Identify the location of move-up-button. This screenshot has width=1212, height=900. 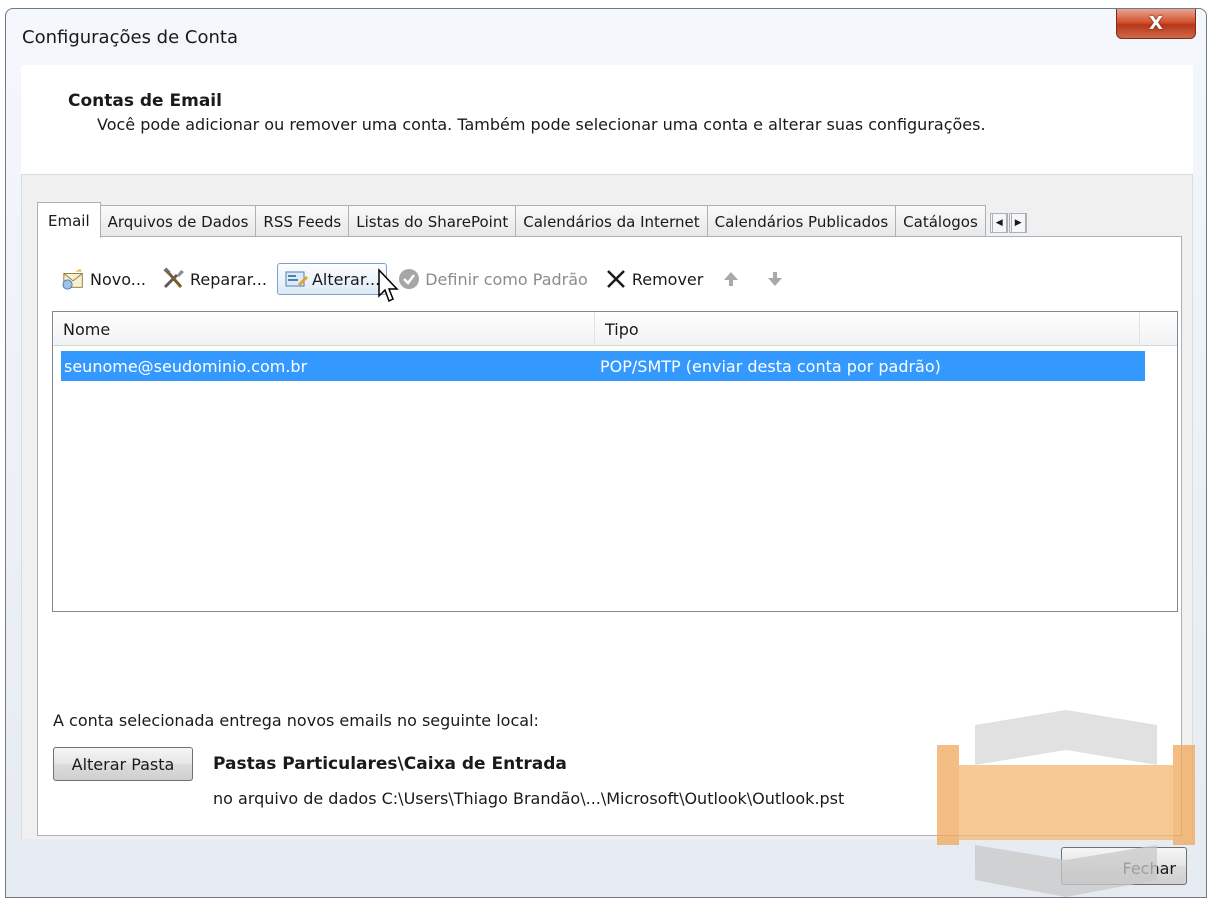
(733, 279).